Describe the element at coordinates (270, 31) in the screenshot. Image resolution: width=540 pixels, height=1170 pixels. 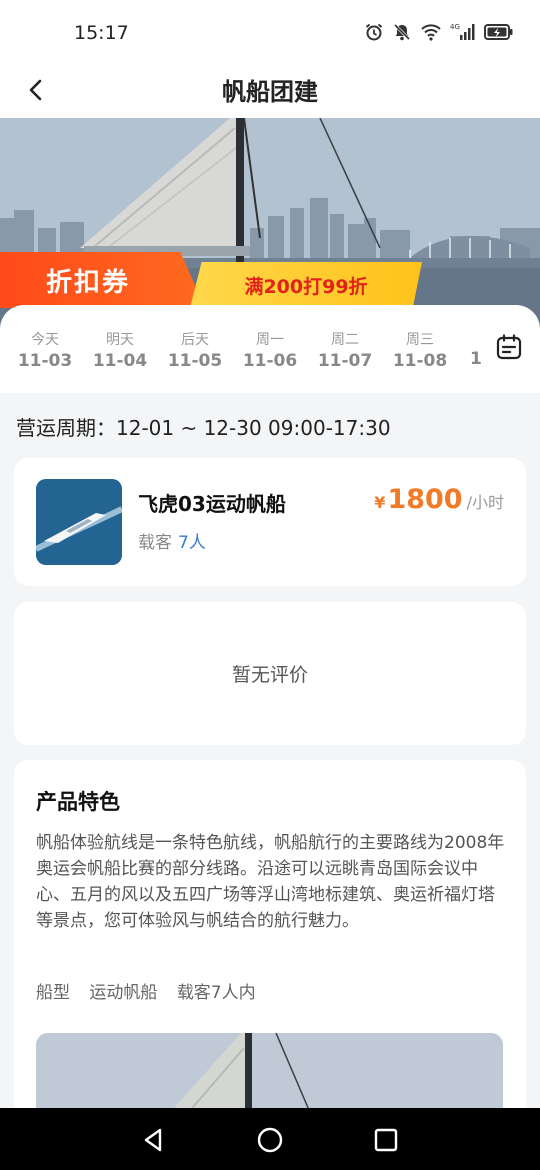
I see `status-bar: 15:17 4G` at that location.